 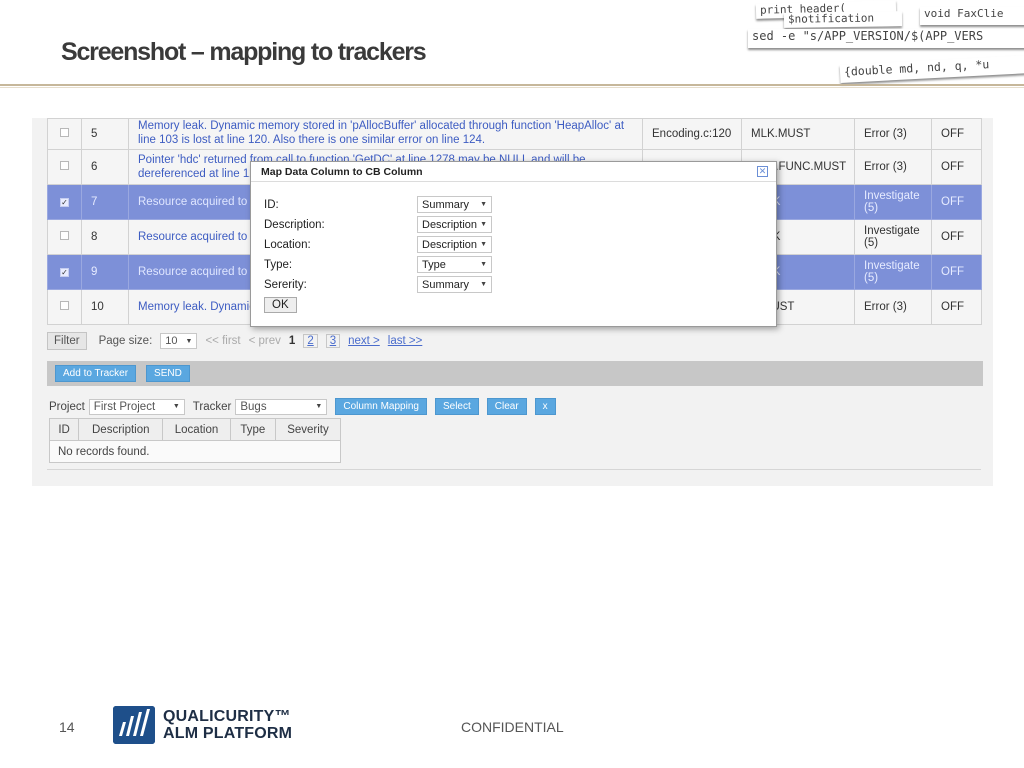 What do you see at coordinates (843, 19) in the screenshot?
I see `code-strip-2: $notification` at bounding box center [843, 19].